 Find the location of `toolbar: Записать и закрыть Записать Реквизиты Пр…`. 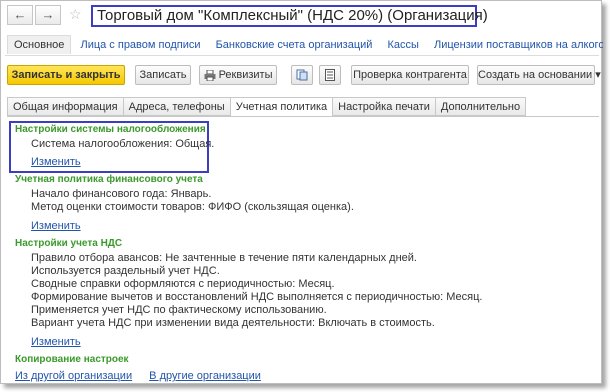

toolbar: Записать и закрыть Записать Реквизиты Пр… is located at coordinates (305, 76).